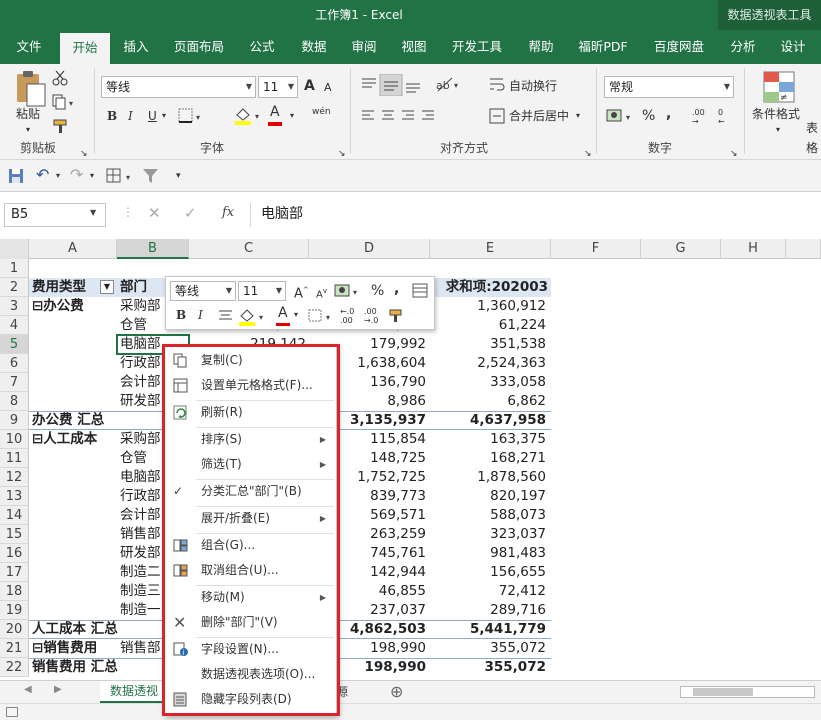 The width and height of the screenshot is (821, 720). I want to click on macro-record-icon, so click(12, 712).